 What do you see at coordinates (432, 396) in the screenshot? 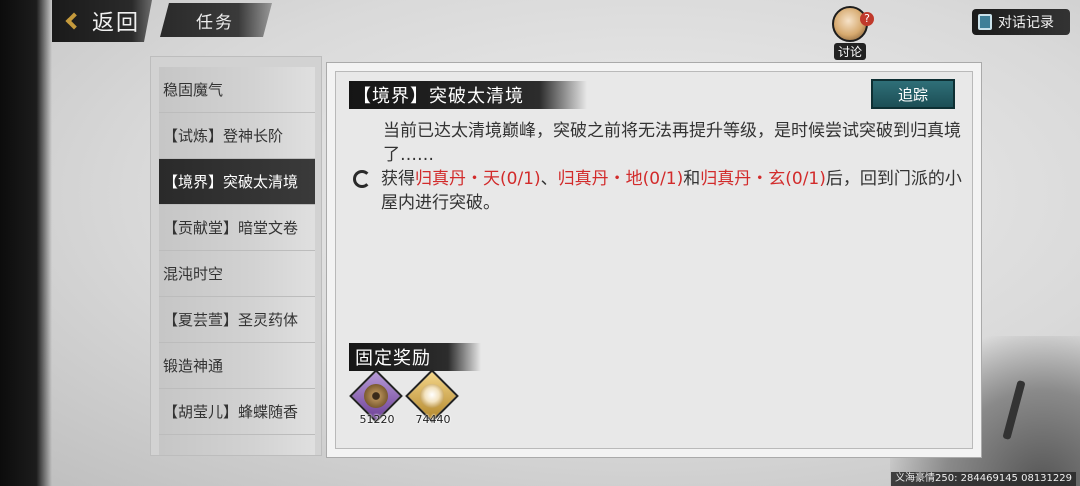
I see `experience-icon` at bounding box center [432, 396].